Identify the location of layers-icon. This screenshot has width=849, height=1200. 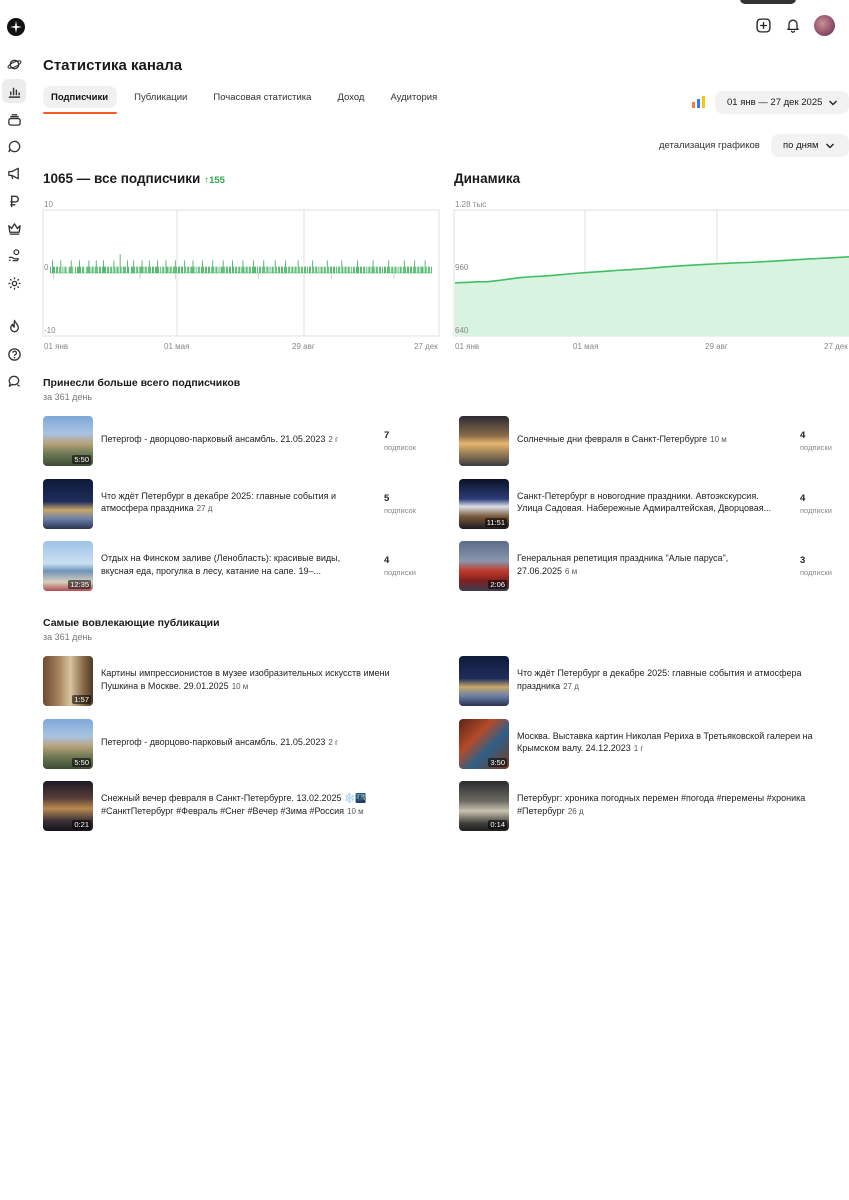
(14, 119).